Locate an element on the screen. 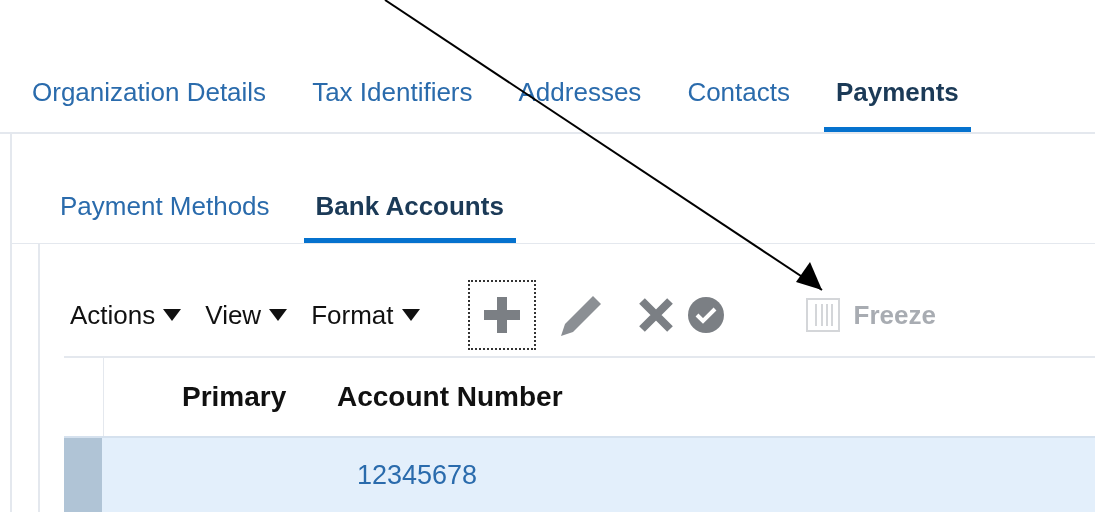 This screenshot has width=1095, height=512. main-tab: Tax Identifiers is located at coordinates (392, 95).